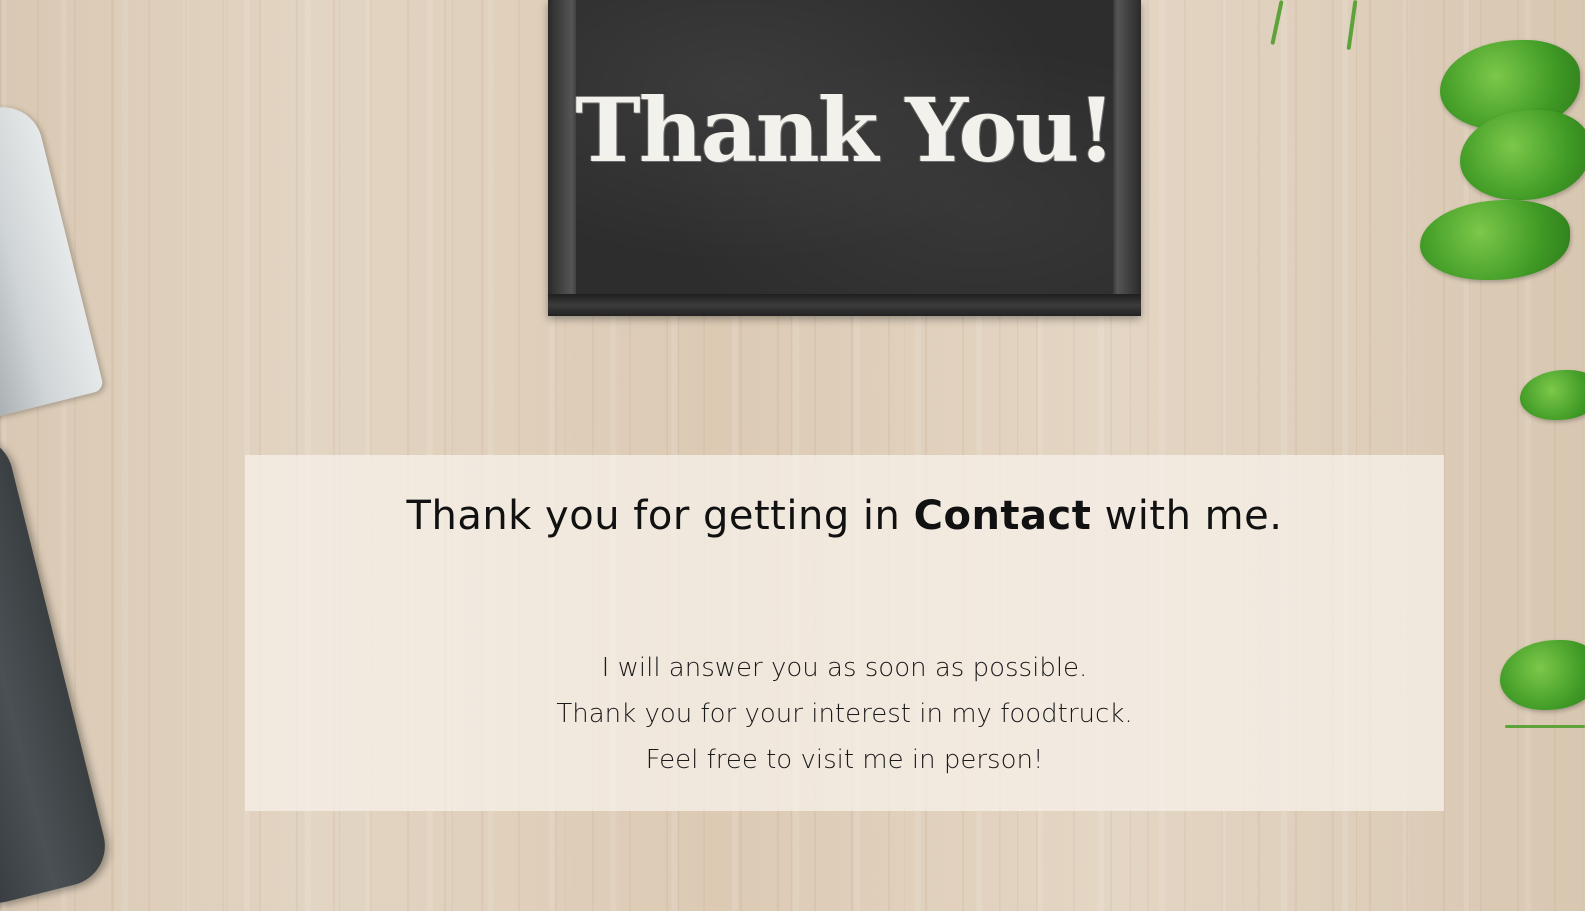 The width and height of the screenshot is (1585, 911). What do you see at coordinates (844, 668) in the screenshot?
I see `message-line: I will answer you as soon as possible.` at bounding box center [844, 668].